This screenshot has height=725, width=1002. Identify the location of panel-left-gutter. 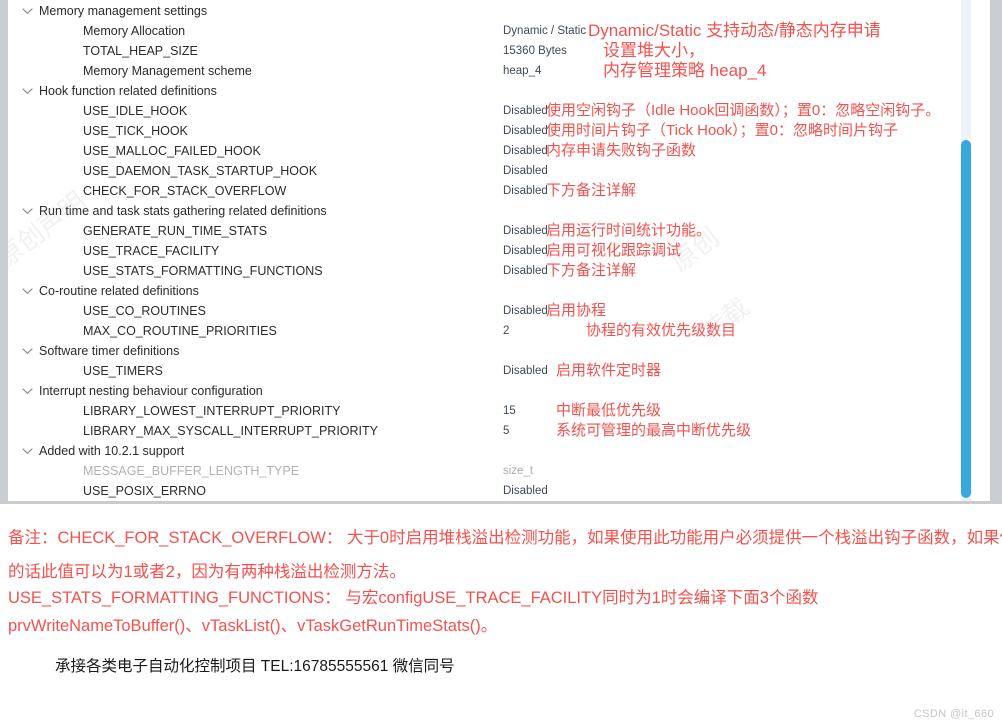
(4, 250).